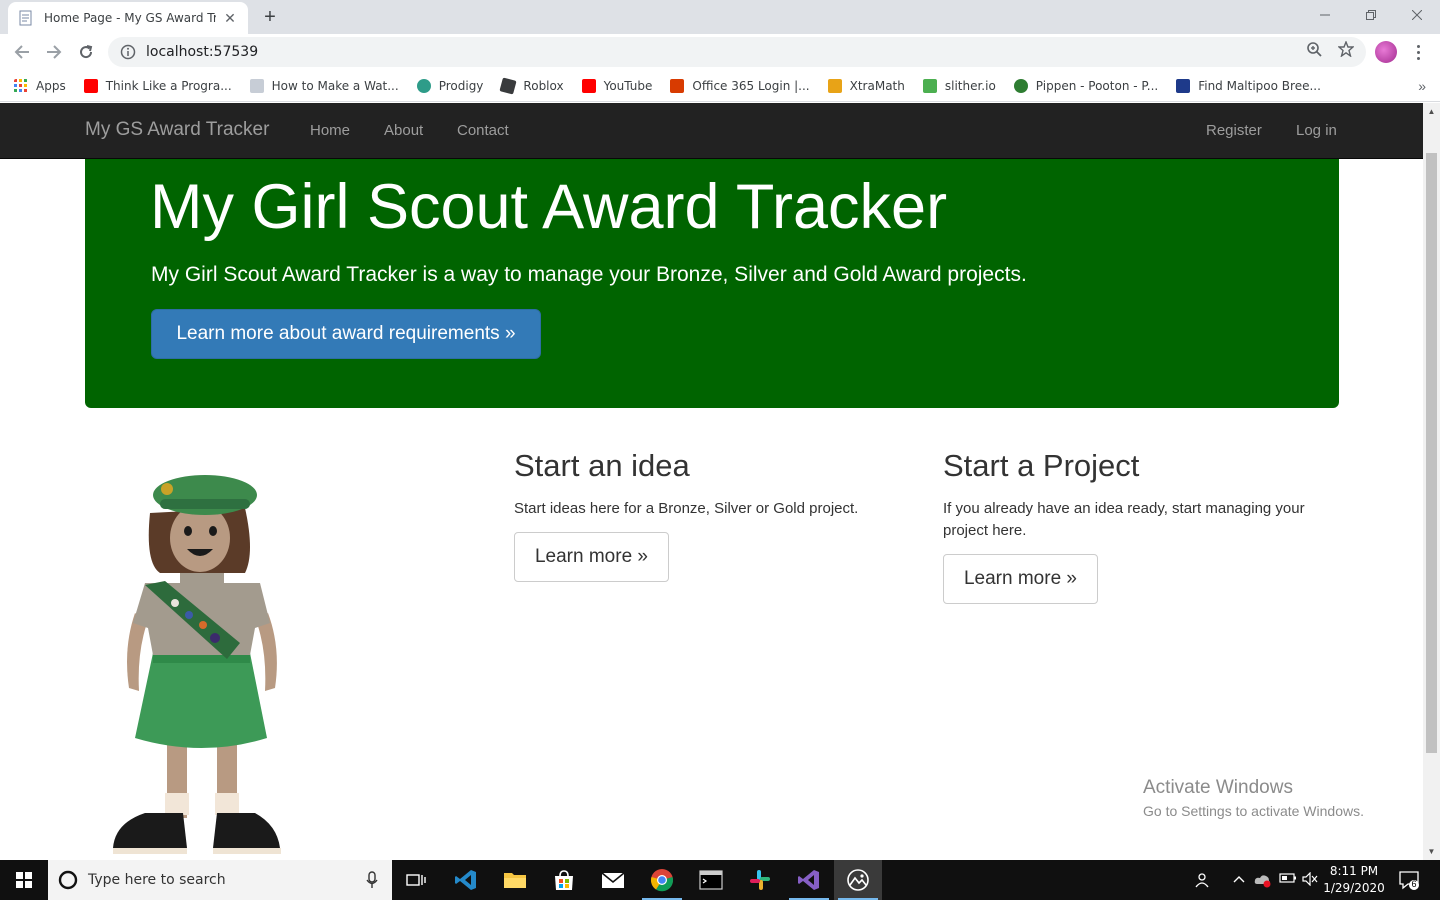 The width and height of the screenshot is (1440, 900). What do you see at coordinates (466, 880) in the screenshot?
I see `vscode-icon` at bounding box center [466, 880].